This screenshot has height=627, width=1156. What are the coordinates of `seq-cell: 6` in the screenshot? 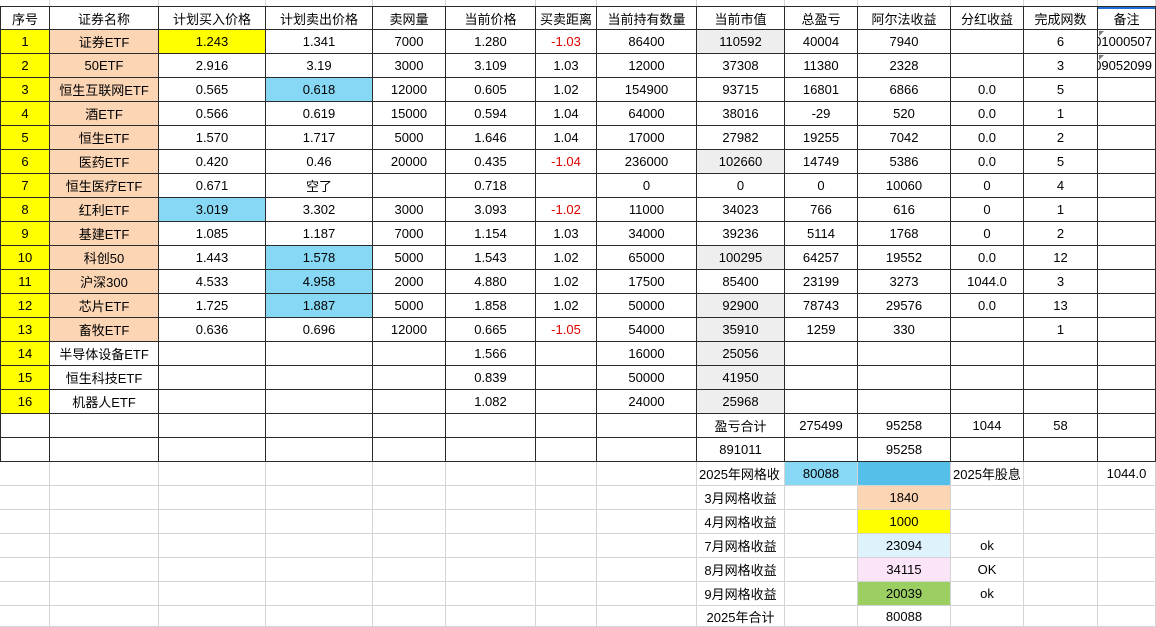 It's located at (25, 162).